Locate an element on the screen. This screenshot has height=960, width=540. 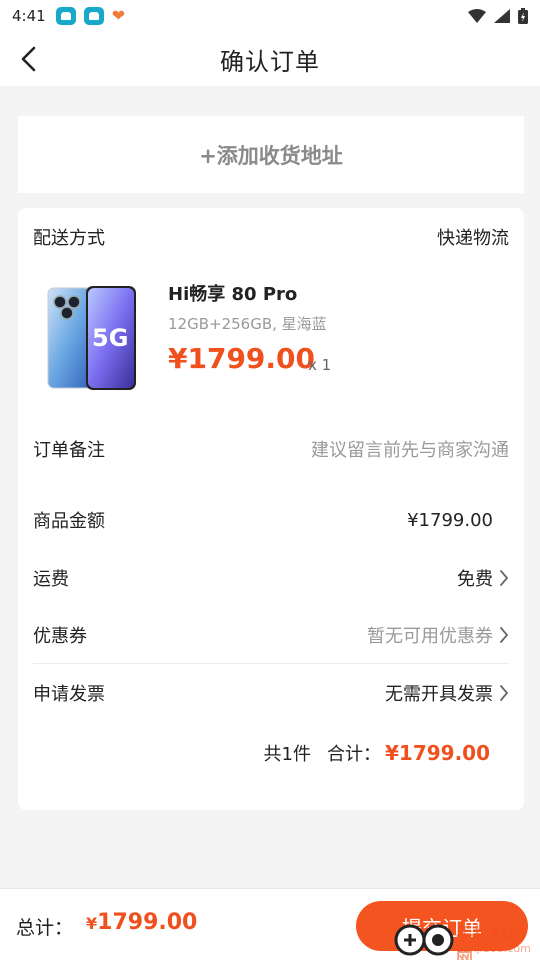
item-count: 共1件 is located at coordinates (287, 754).